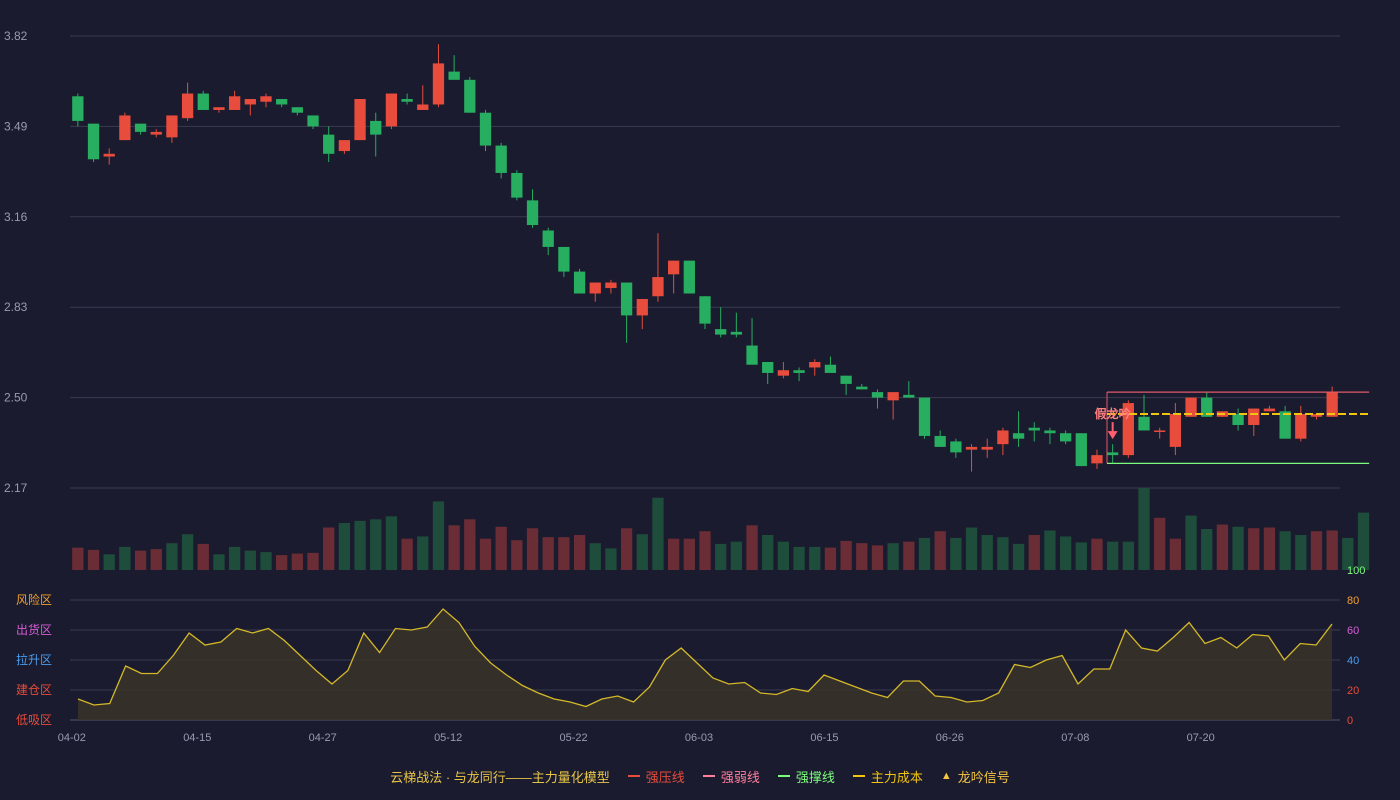 The width and height of the screenshot is (1400, 800). I want to click on legend-item-main-cost: 主力成本, so click(887, 776).